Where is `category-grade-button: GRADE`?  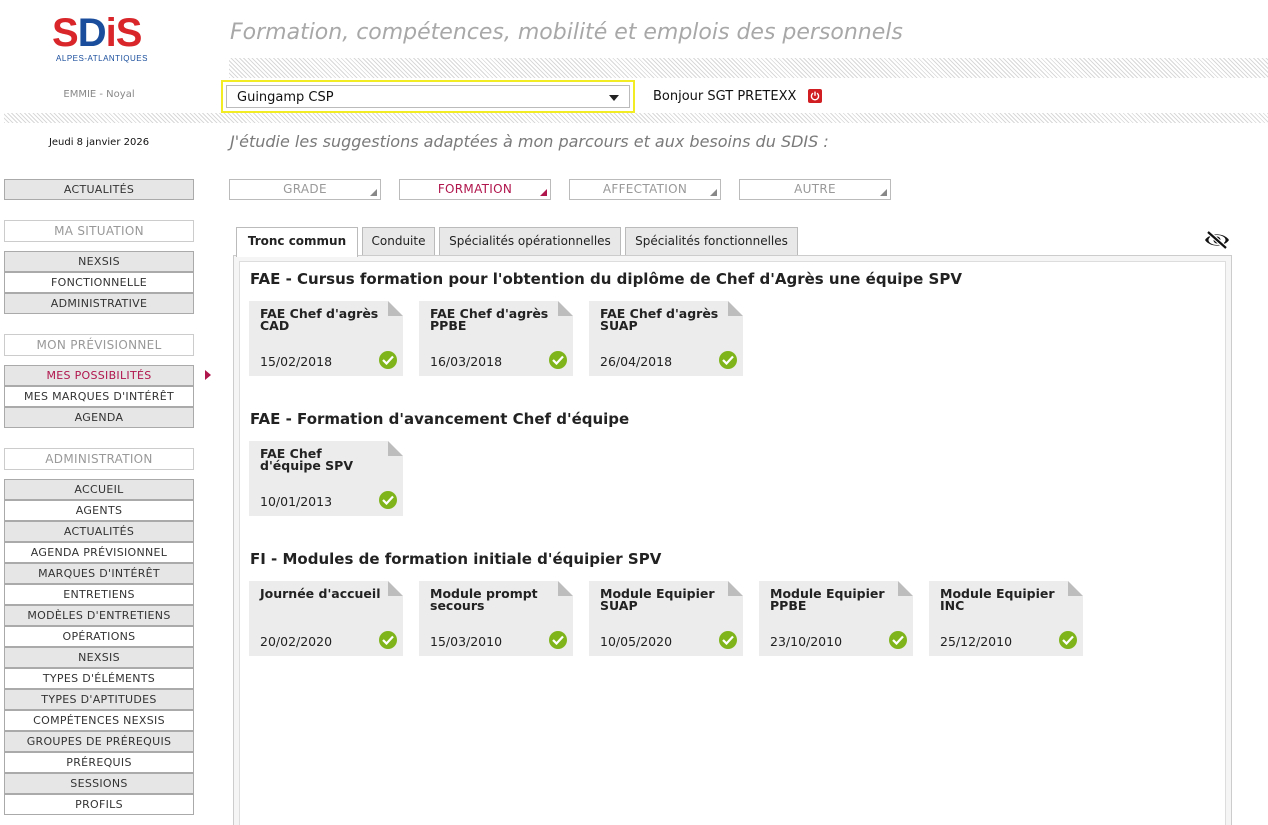 category-grade-button: GRADE is located at coordinates (305, 189).